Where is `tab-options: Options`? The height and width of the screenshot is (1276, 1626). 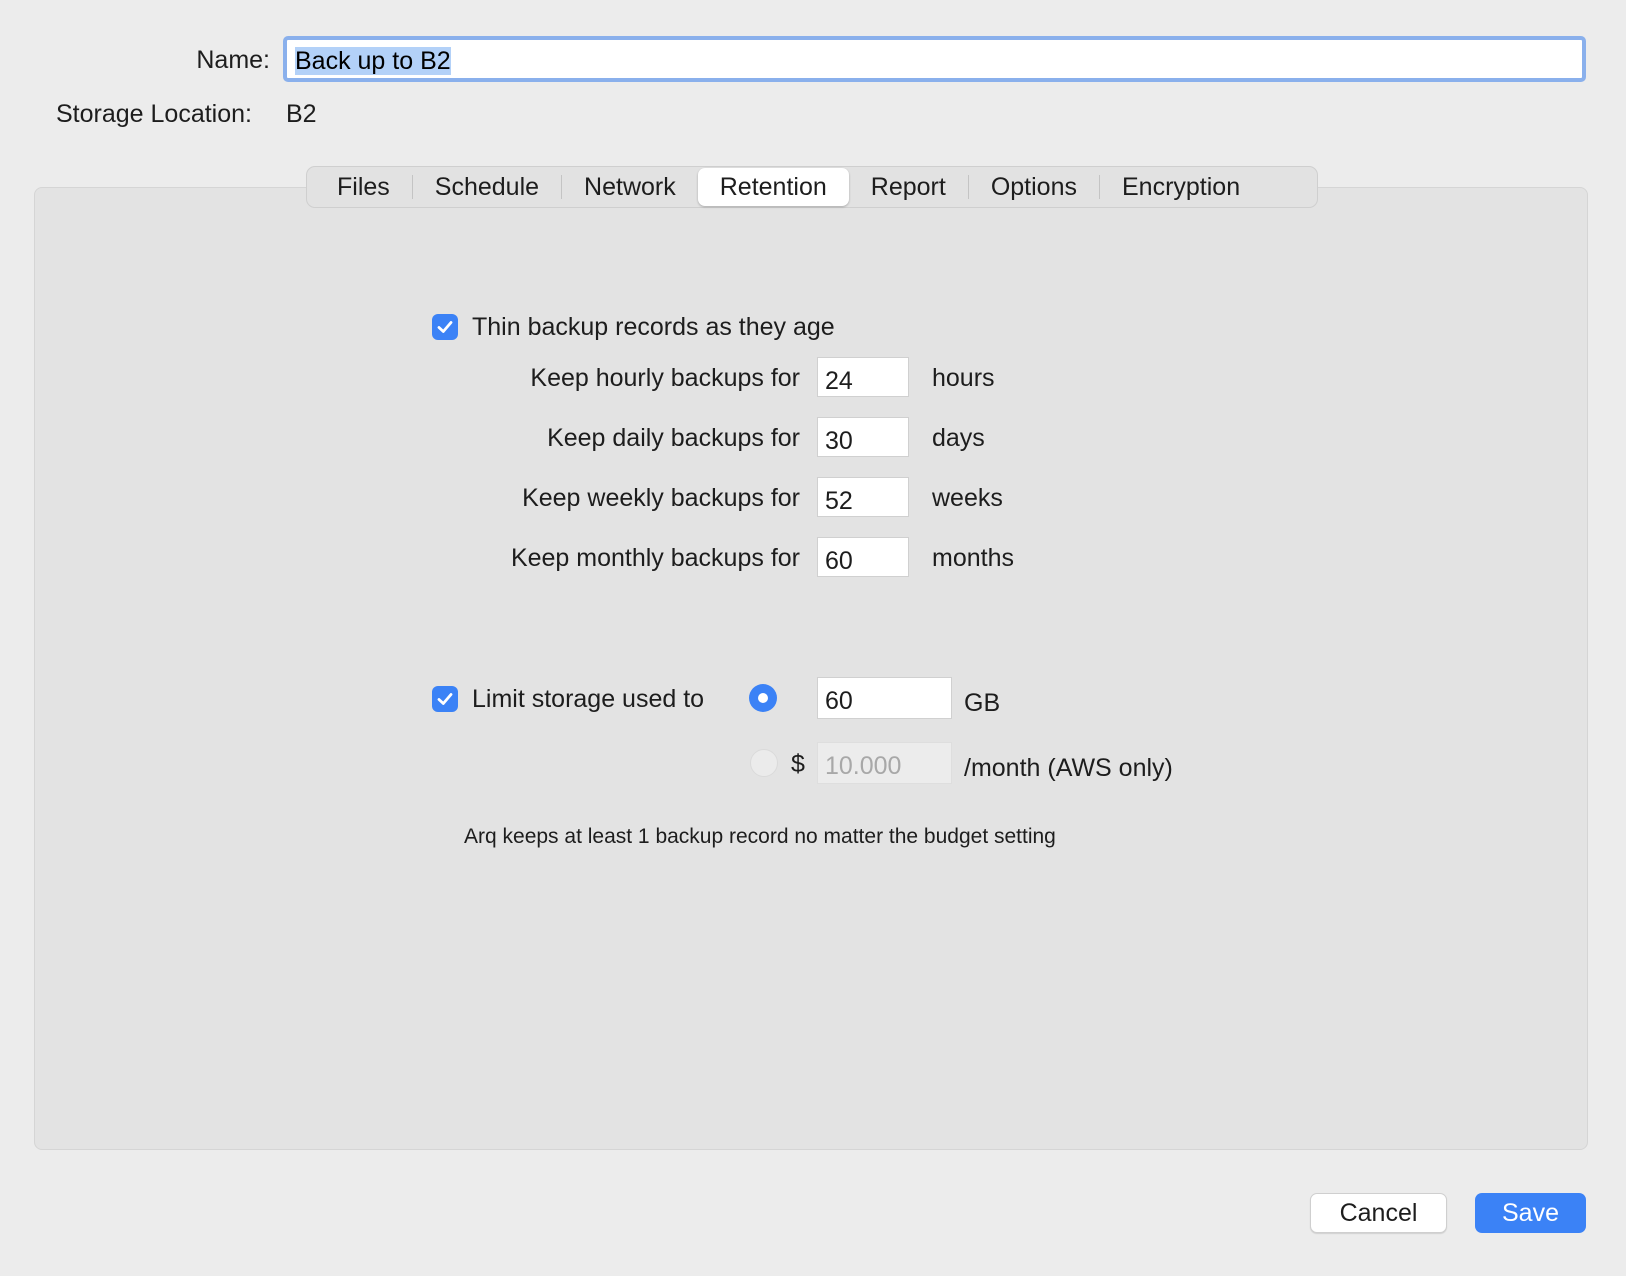
tab-options: Options is located at coordinates (1034, 187).